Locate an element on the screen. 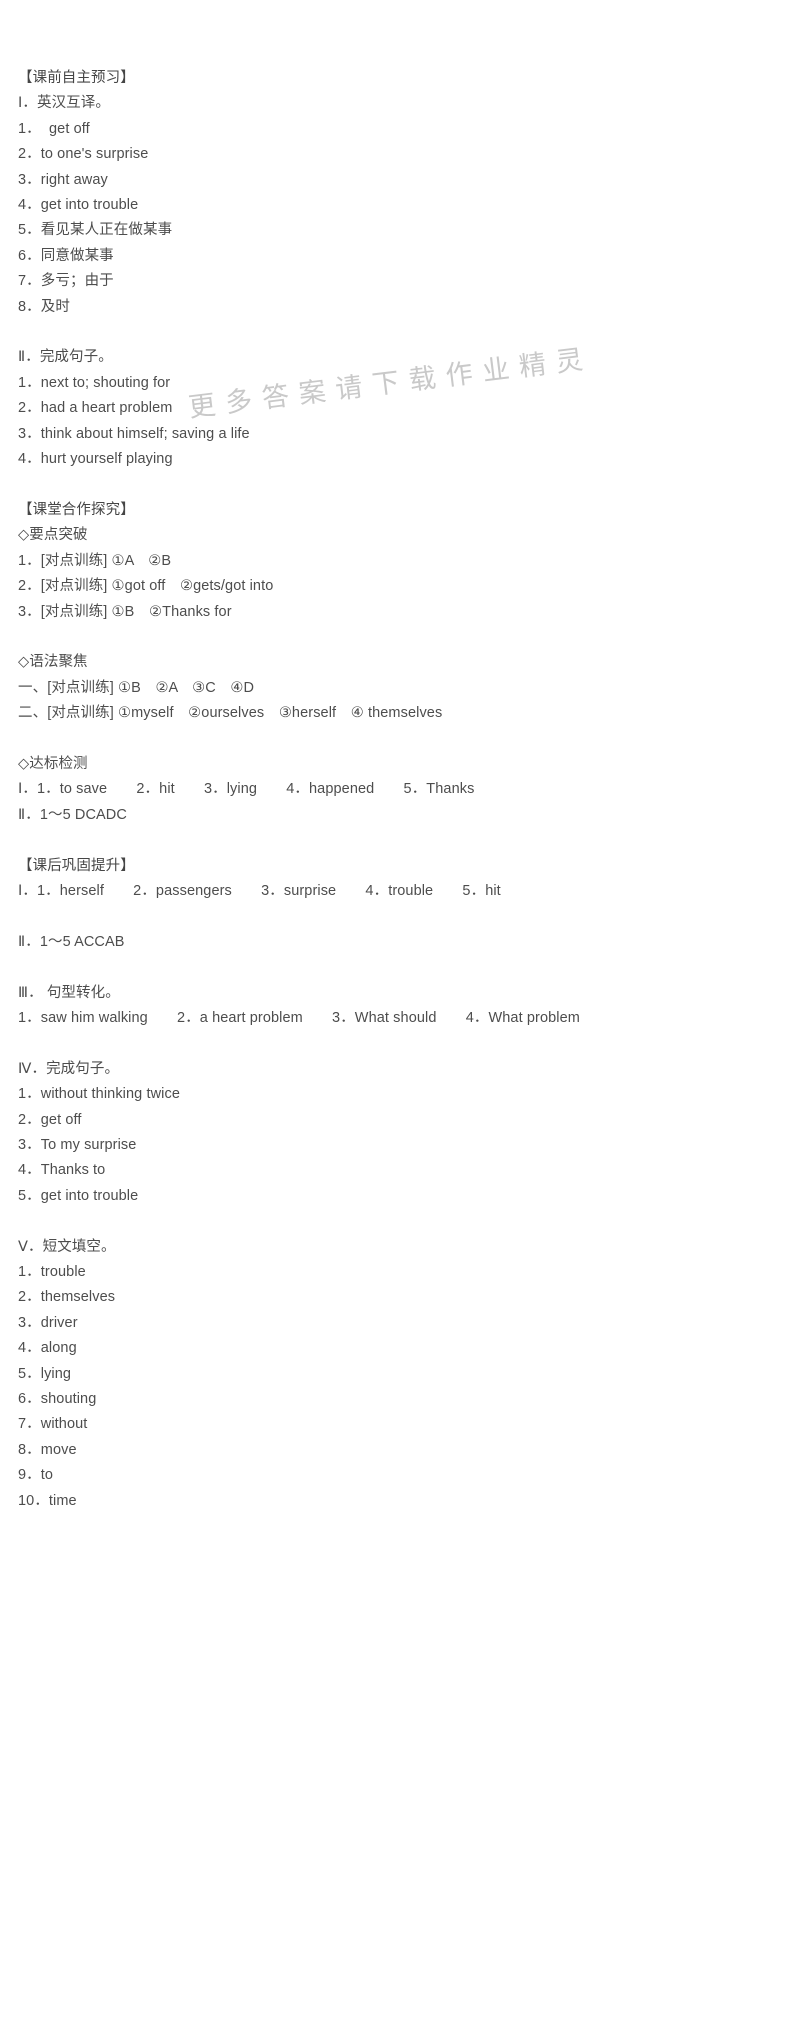 This screenshot has width=800, height=2026. section-heading: 【课堂合作探究】 is located at coordinates (76, 509).